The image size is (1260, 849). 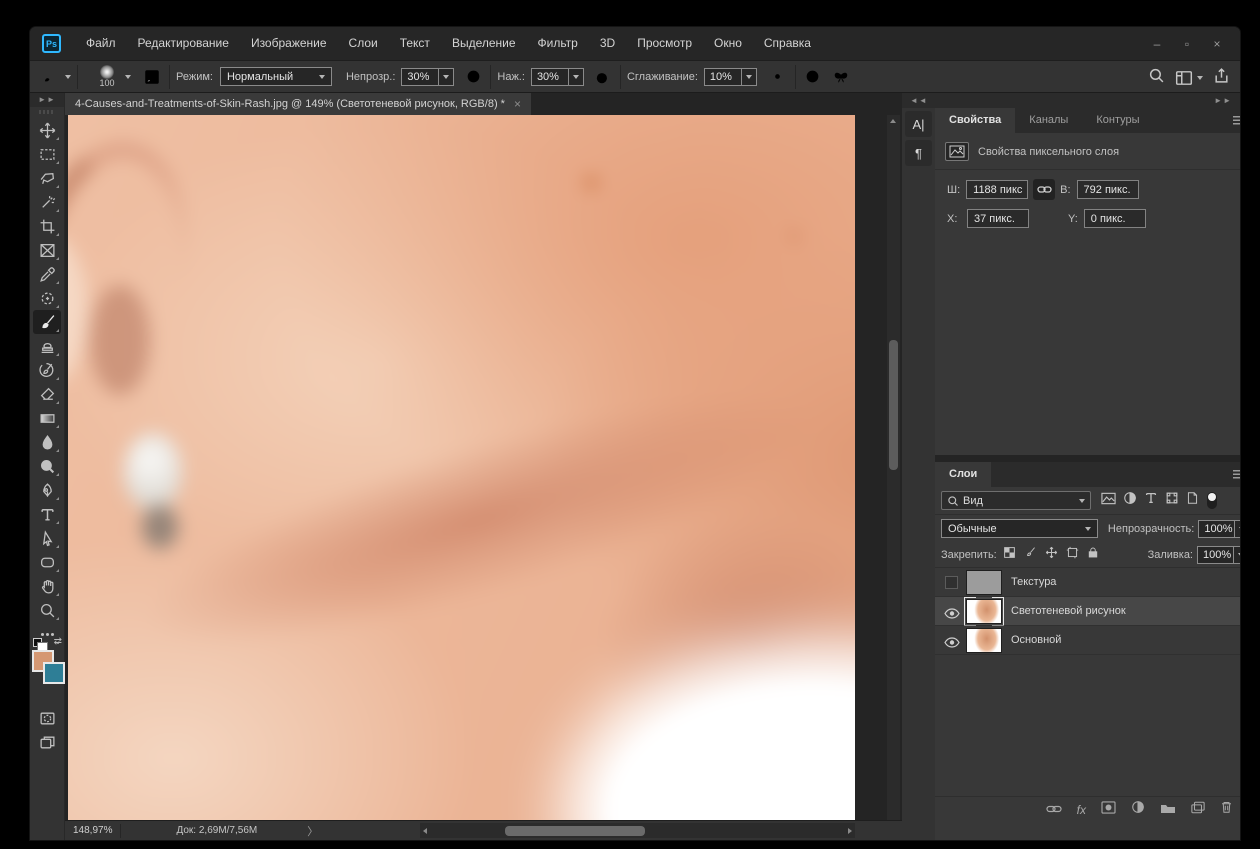 I want to click on menu-filter: Фильтр, so click(x=558, y=43).